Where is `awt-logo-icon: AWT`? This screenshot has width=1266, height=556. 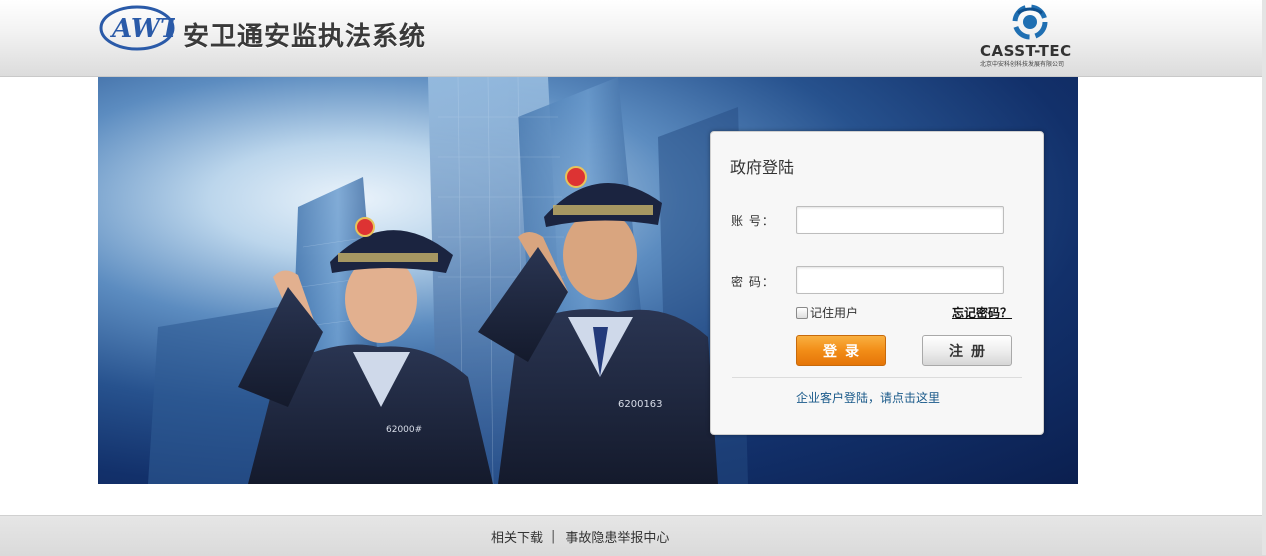 awt-logo-icon: AWT is located at coordinates (137, 28).